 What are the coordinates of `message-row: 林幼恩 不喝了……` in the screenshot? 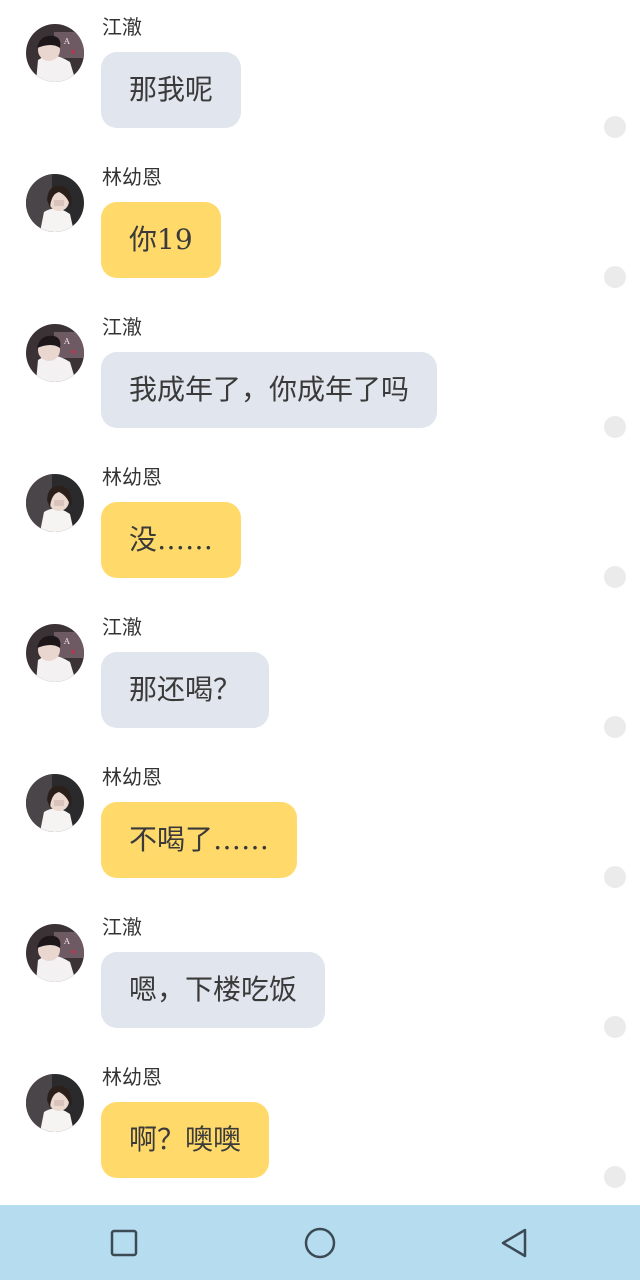 It's located at (320, 825).